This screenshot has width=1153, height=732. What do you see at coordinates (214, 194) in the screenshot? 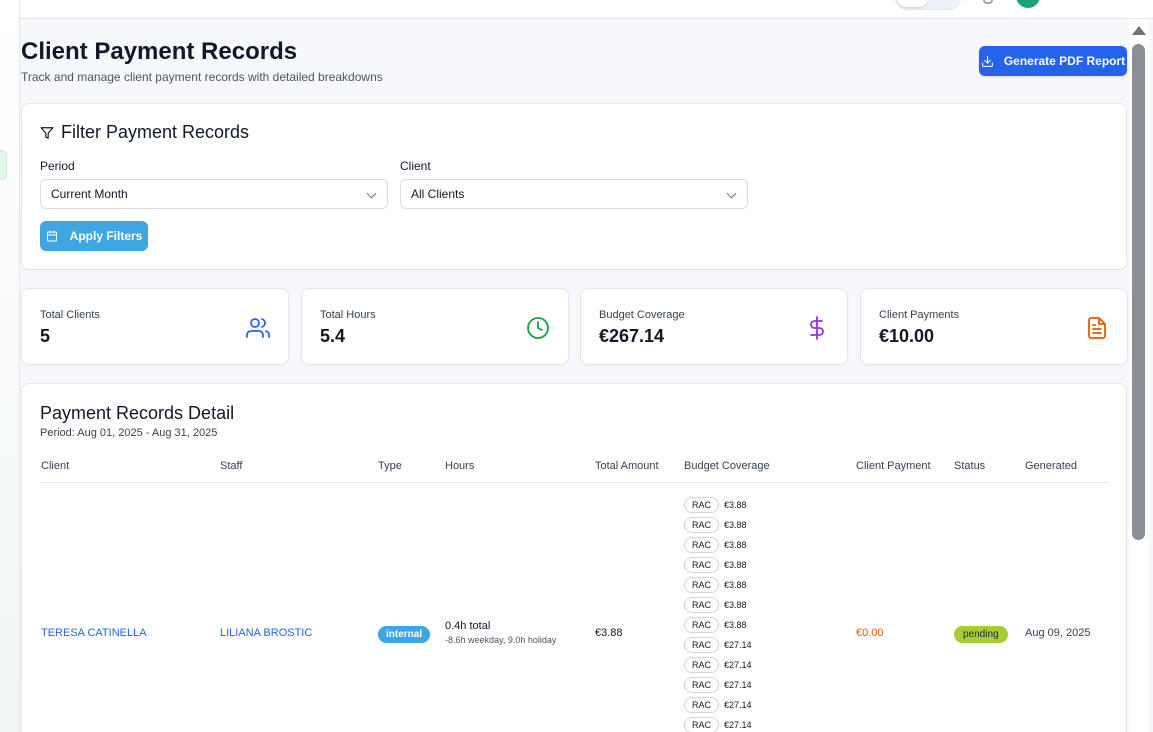
I see `period-select: Current Month` at bounding box center [214, 194].